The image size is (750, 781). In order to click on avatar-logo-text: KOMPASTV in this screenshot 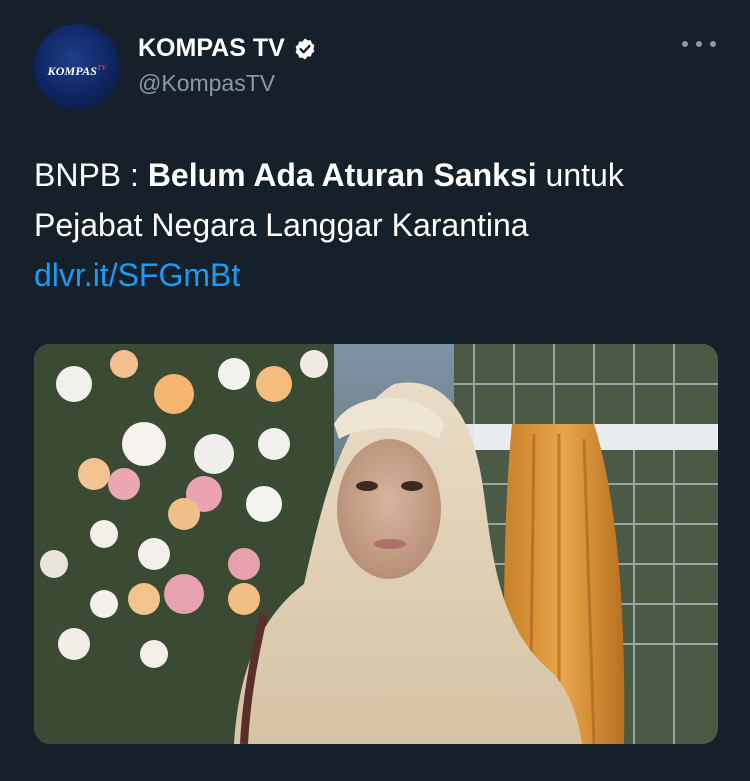, I will do `click(77, 70)`.